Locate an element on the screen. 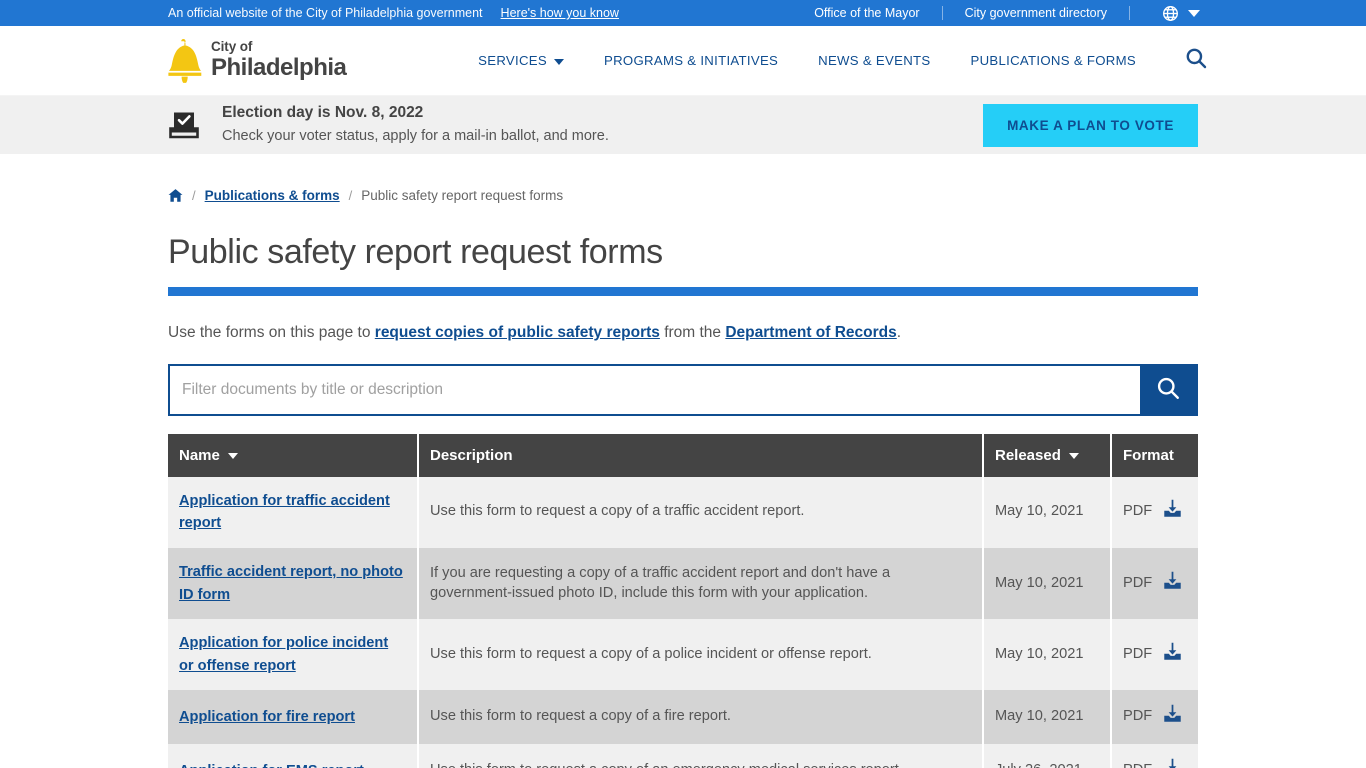 The height and width of the screenshot is (768, 1366). table-header-row: Name Description Released Format is located at coordinates (683, 455).